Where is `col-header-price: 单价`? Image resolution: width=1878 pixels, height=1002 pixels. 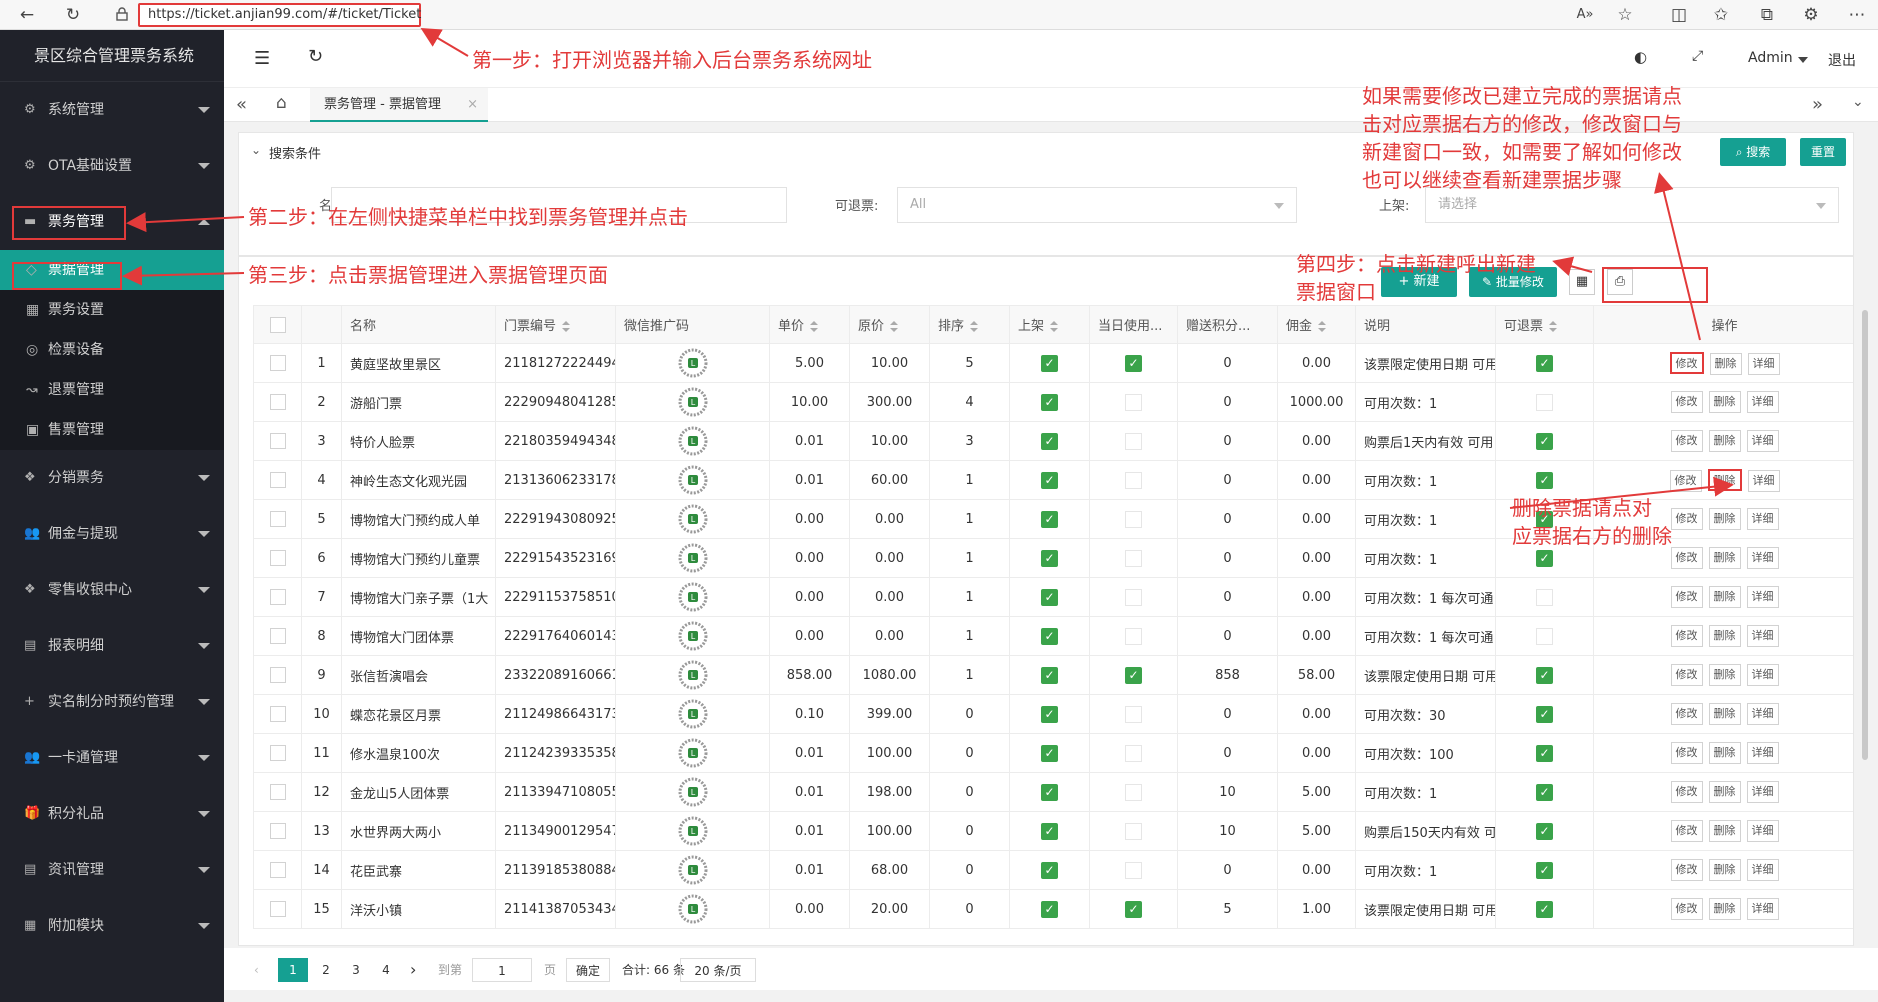 col-header-price: 单价 is located at coordinates (809, 324).